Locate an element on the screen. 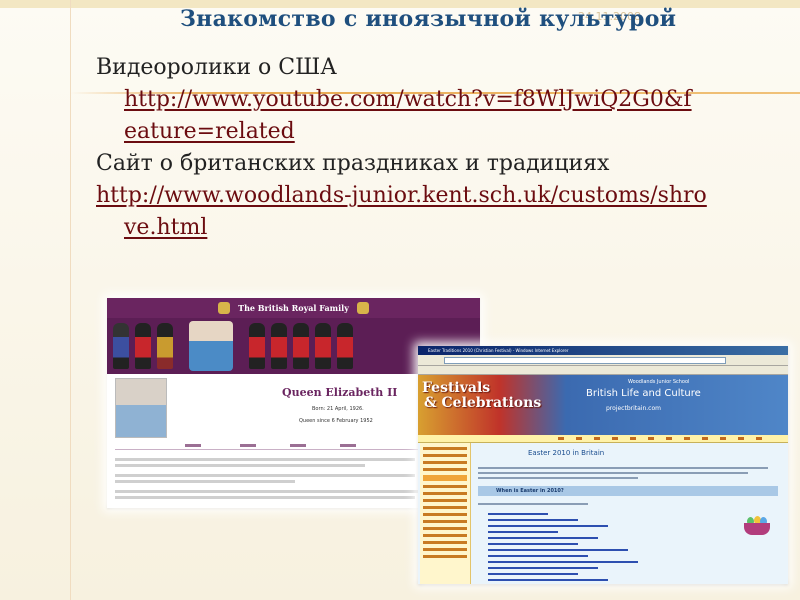 Image resolution: width=800 pixels, height=600 pixels. queen-name: Queen Elizabeth II is located at coordinates (340, 392).